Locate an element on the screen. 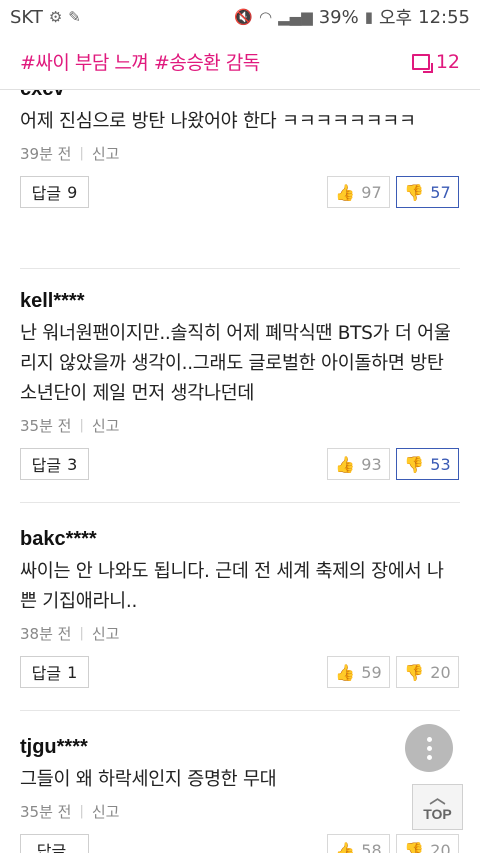 The height and width of the screenshot is (853, 480). comment-username: cxcv**** is located at coordinates (240, 95).